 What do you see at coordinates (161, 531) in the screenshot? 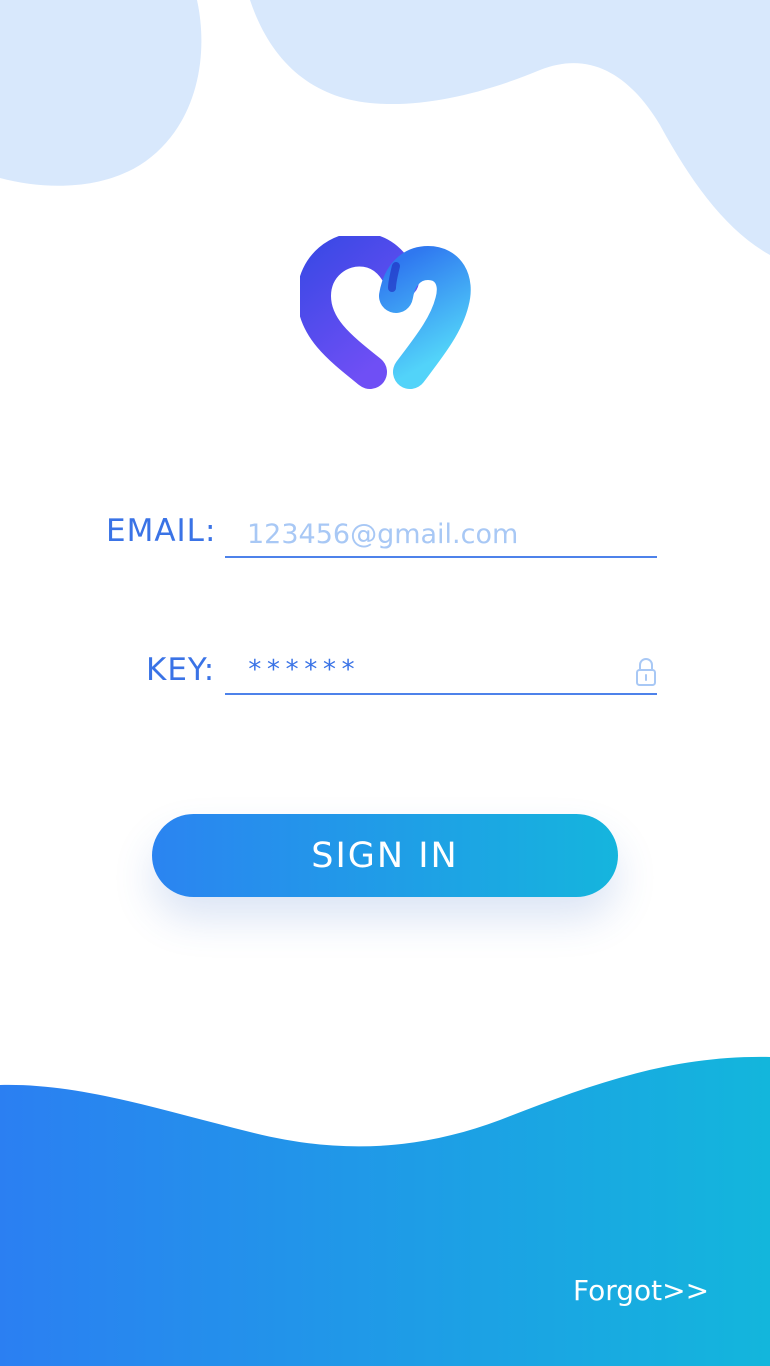
I see `email-label: EMAIL:` at bounding box center [161, 531].